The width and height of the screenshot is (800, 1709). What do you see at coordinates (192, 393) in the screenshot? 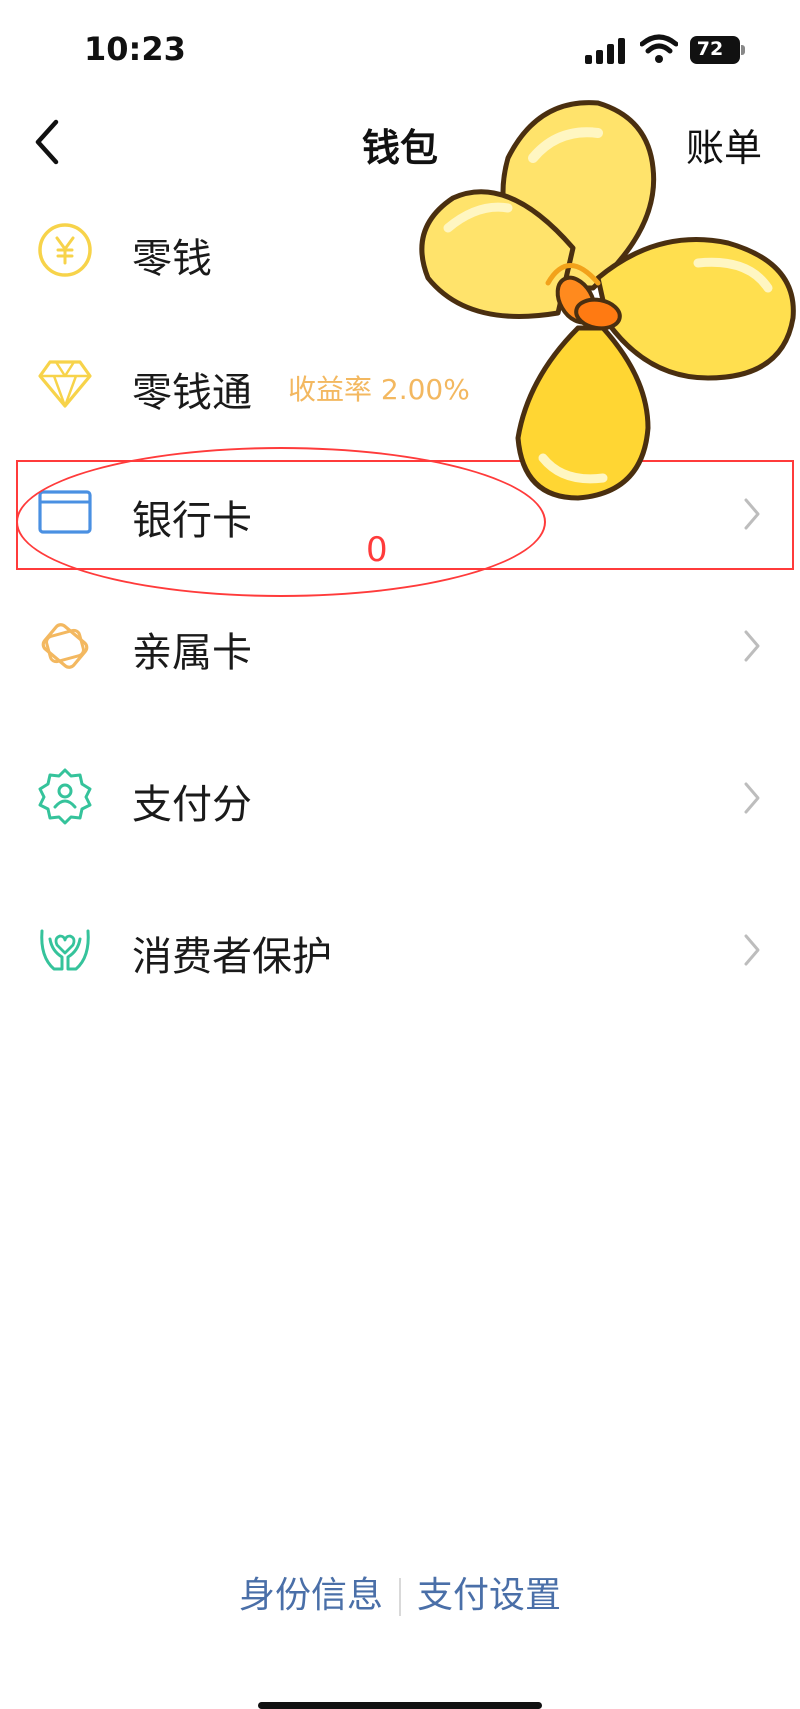
I see `menu-label: 零钱通` at bounding box center [192, 393].